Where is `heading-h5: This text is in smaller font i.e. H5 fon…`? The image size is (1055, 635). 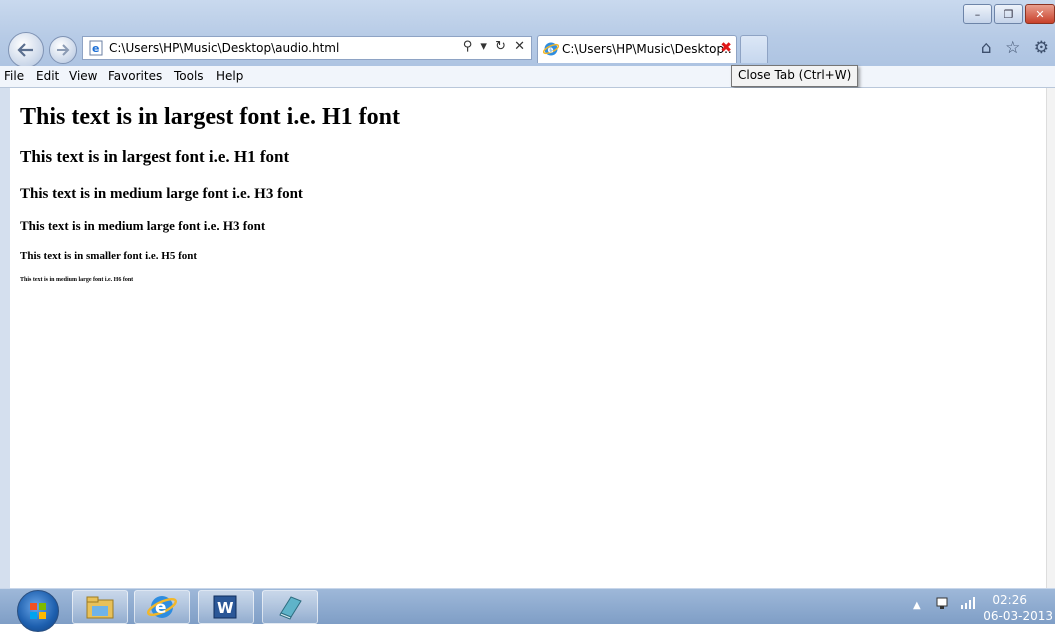
heading-h5: This text is in smaller font i.e. H5 fon… is located at coordinates (109, 256).